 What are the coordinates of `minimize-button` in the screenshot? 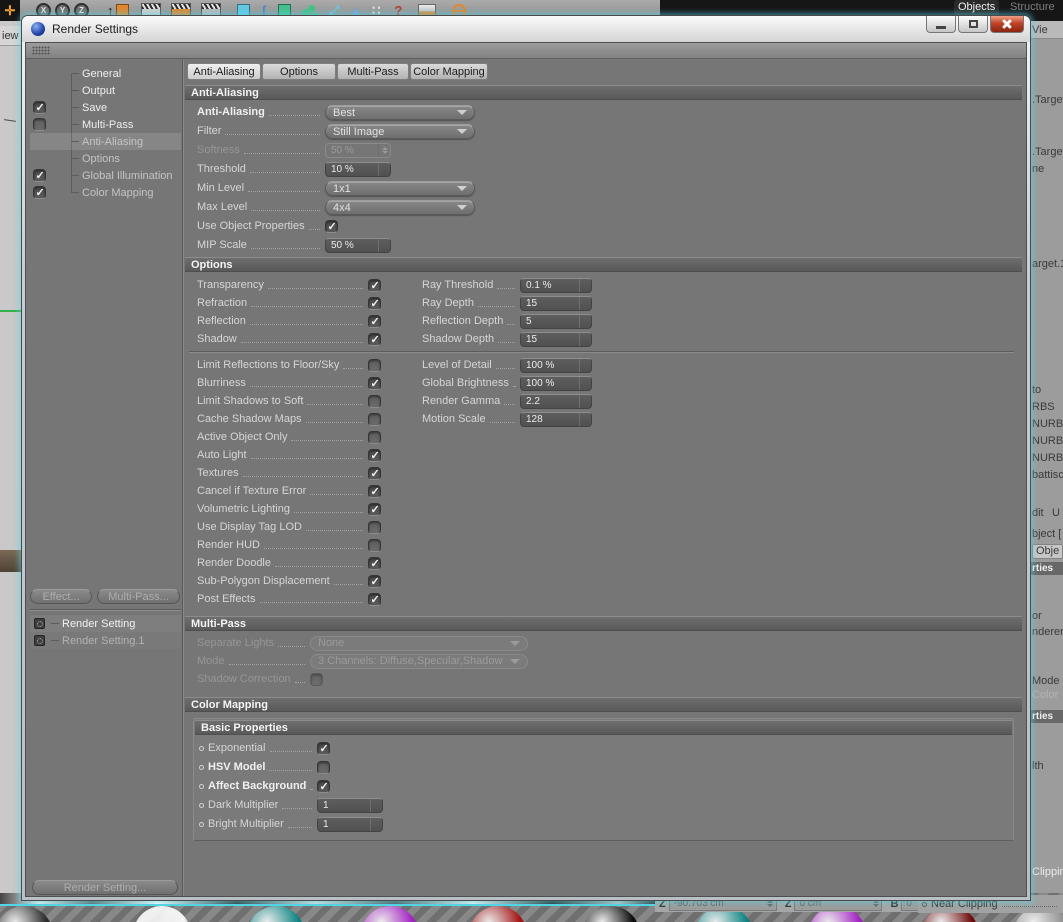 It's located at (941, 24).